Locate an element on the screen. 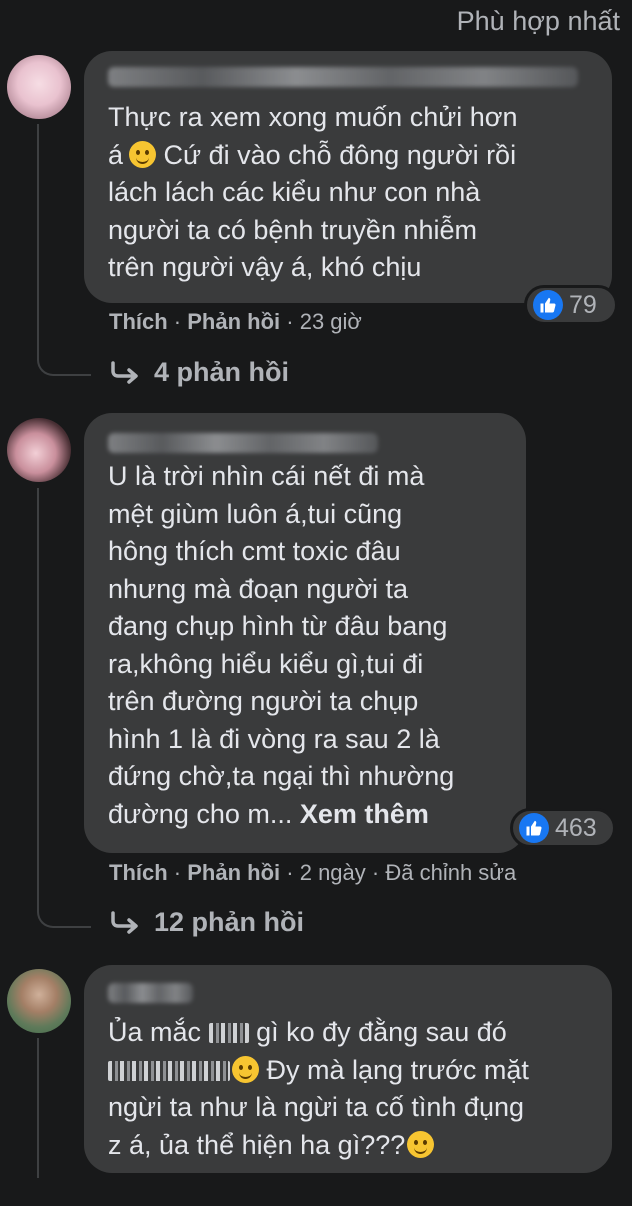 Image resolution: width=632 pixels, height=1206 pixels. view-replies-link: 4 phản hồi is located at coordinates (199, 372).